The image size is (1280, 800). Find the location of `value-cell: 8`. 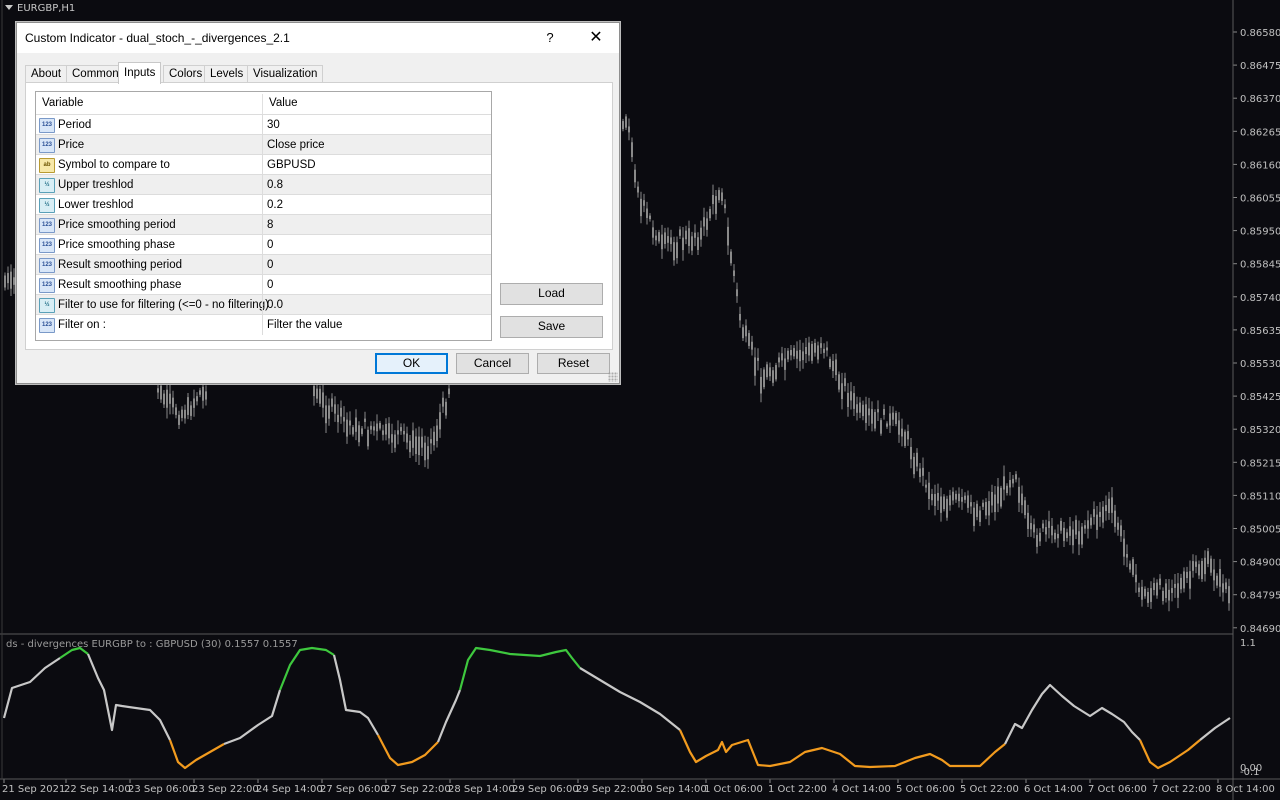

value-cell: 8 is located at coordinates (270, 225).